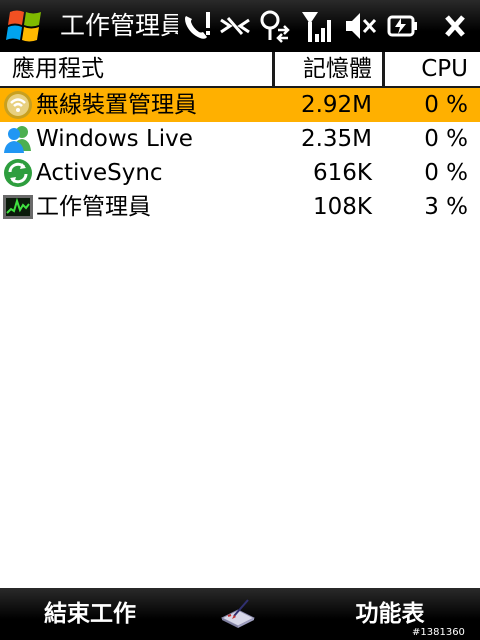 The image size is (480, 640). I want to click on column-header-cpu: CPU, so click(427, 69).